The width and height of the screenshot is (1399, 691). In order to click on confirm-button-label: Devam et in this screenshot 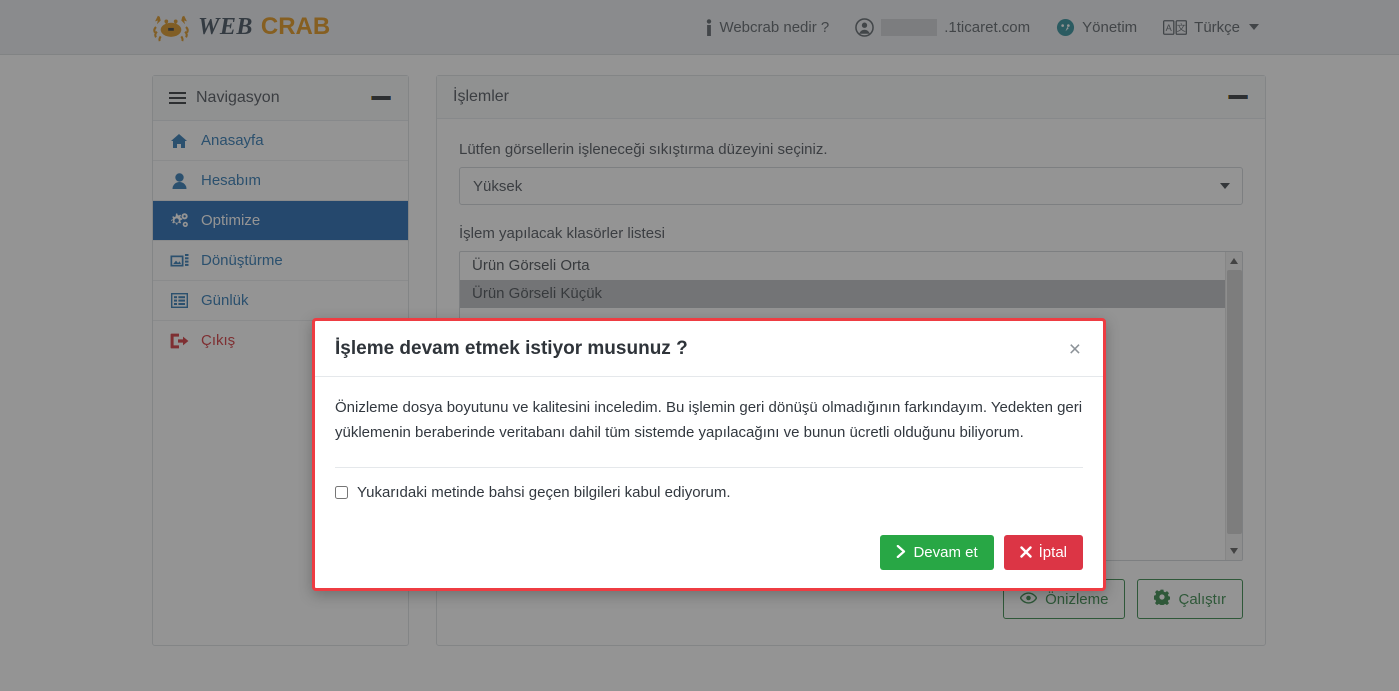, I will do `click(945, 552)`.